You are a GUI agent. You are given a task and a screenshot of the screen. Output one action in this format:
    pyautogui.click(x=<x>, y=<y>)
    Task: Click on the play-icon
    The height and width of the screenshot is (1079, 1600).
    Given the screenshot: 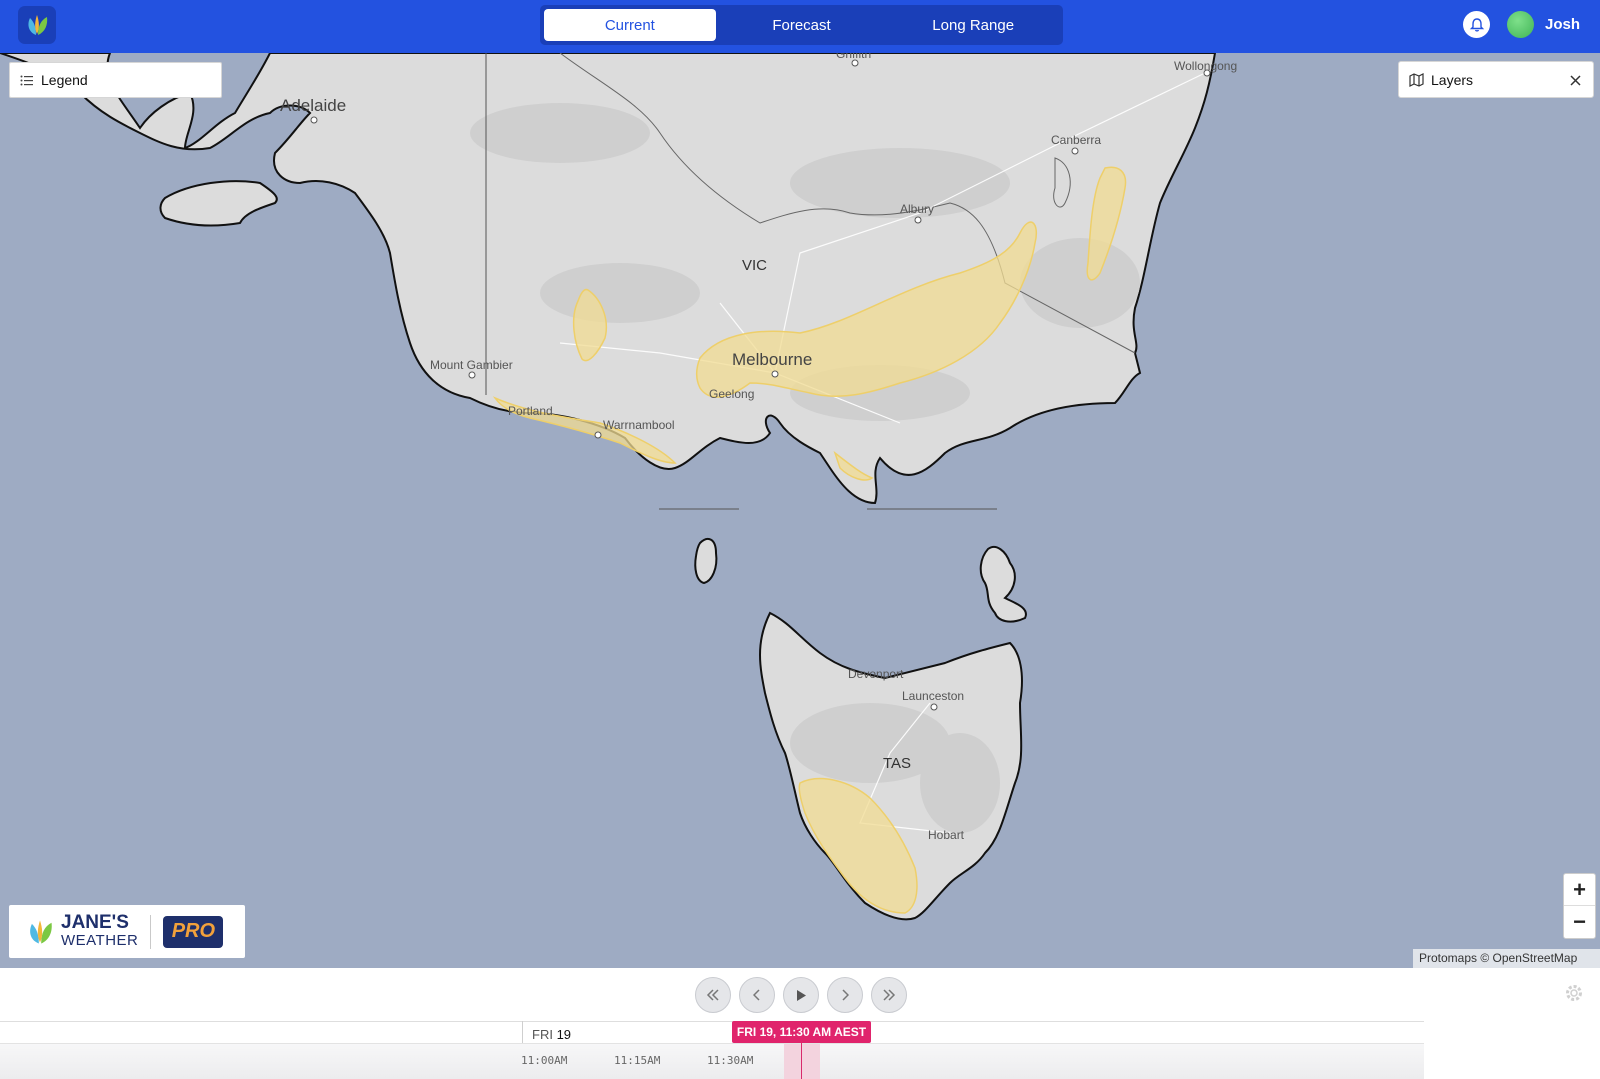 What is the action you would take?
    pyautogui.click(x=801, y=995)
    